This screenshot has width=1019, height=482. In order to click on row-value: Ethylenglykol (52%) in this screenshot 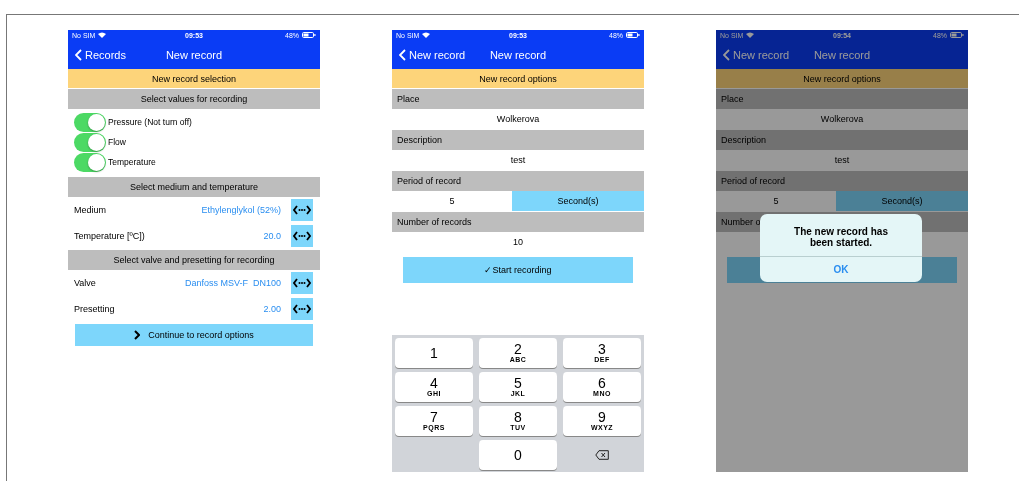, I will do `click(241, 210)`.